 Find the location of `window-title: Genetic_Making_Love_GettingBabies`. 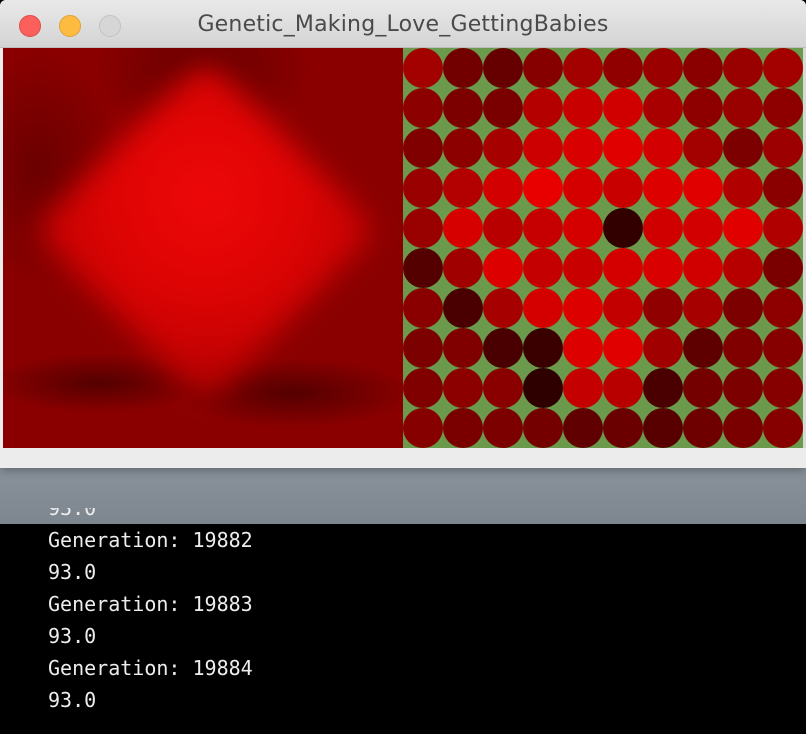

window-title: Genetic_Making_Love_GettingBabies is located at coordinates (403, 24).